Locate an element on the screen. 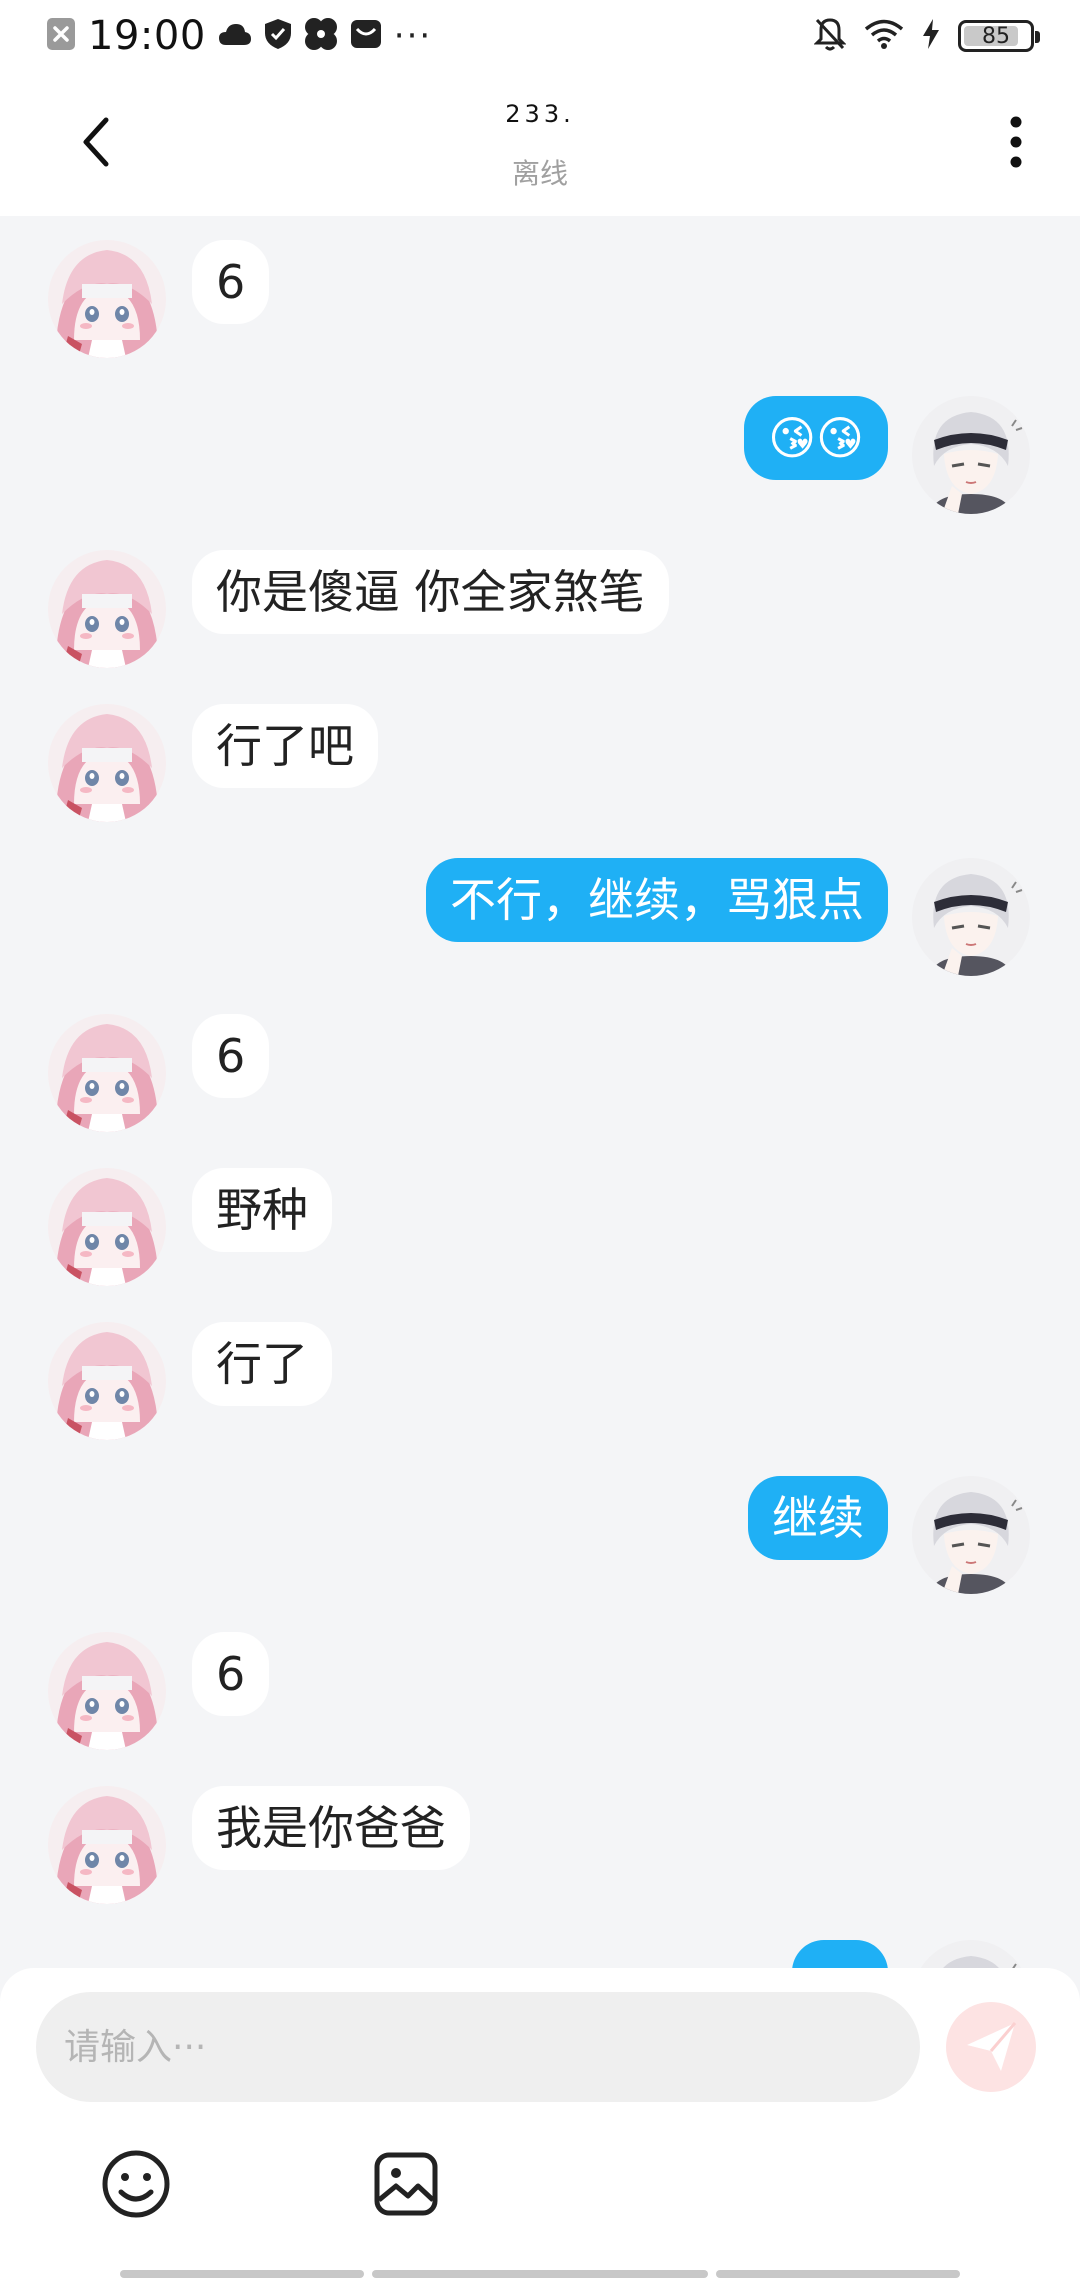 This screenshot has width=1080, height=2280. outgoing-message: 不行，继续，骂狠点 is located at coordinates (540, 918).